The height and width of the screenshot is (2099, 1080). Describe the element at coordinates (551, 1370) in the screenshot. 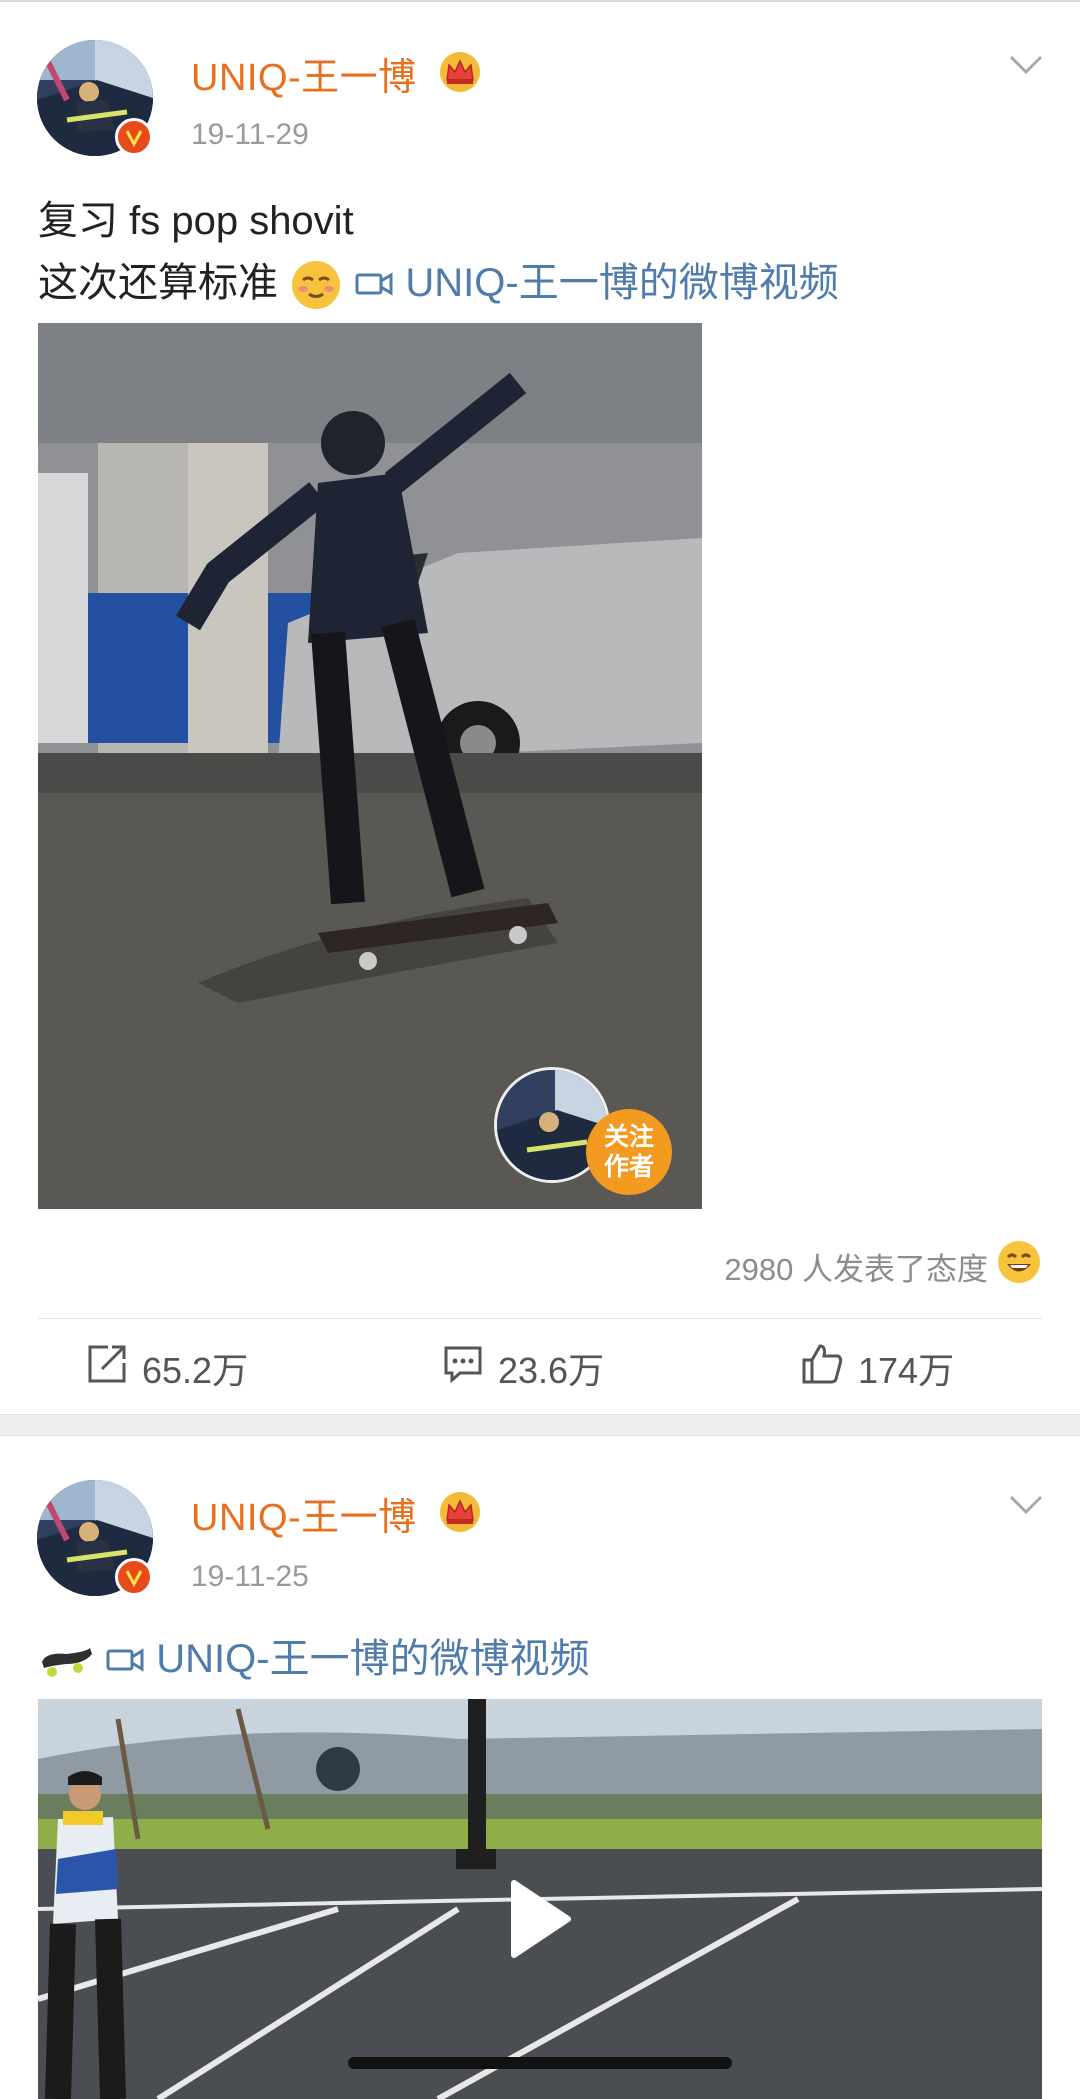

I see `comment-count: 23.6万` at that location.